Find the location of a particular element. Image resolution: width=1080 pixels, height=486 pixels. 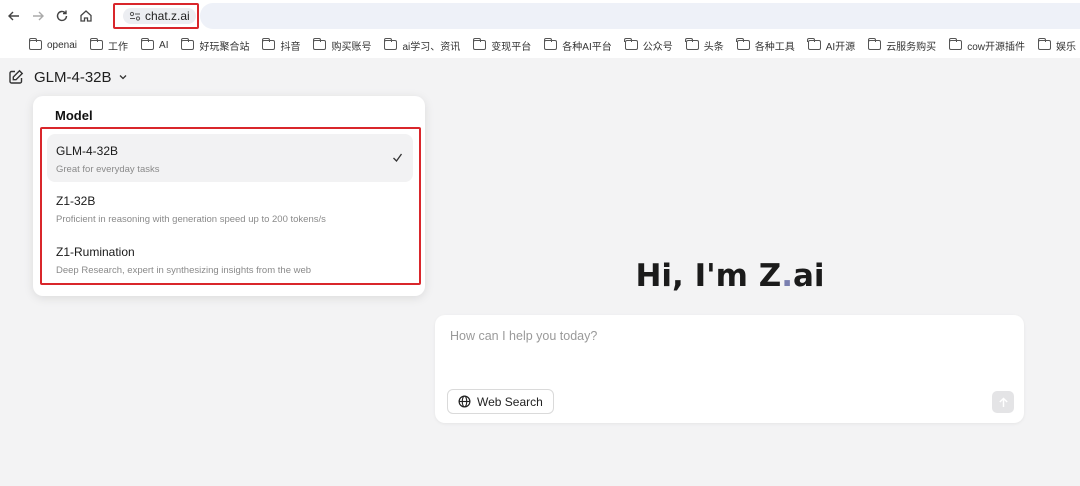

bookmark-folder: 云服务购买 is located at coordinates (902, 45).